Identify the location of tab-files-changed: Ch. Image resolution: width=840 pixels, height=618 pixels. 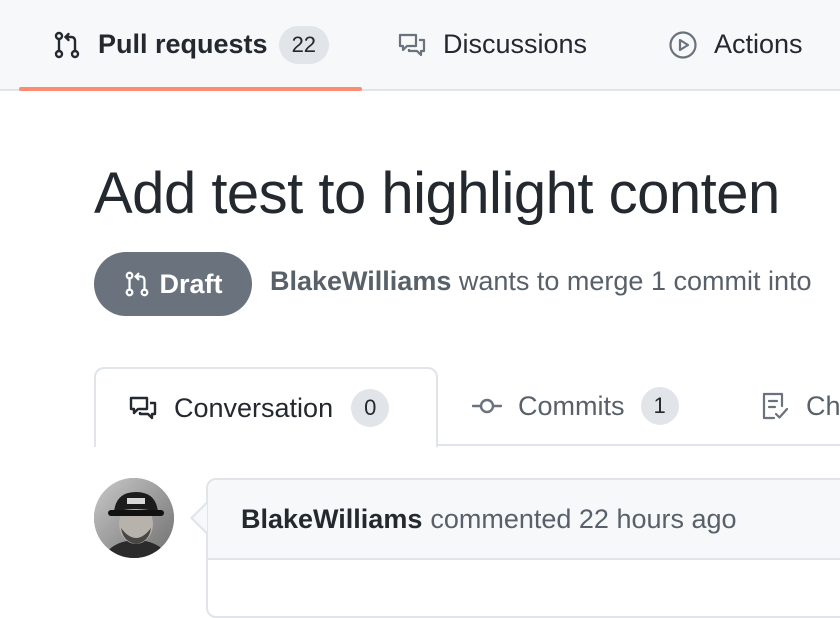
(800, 406).